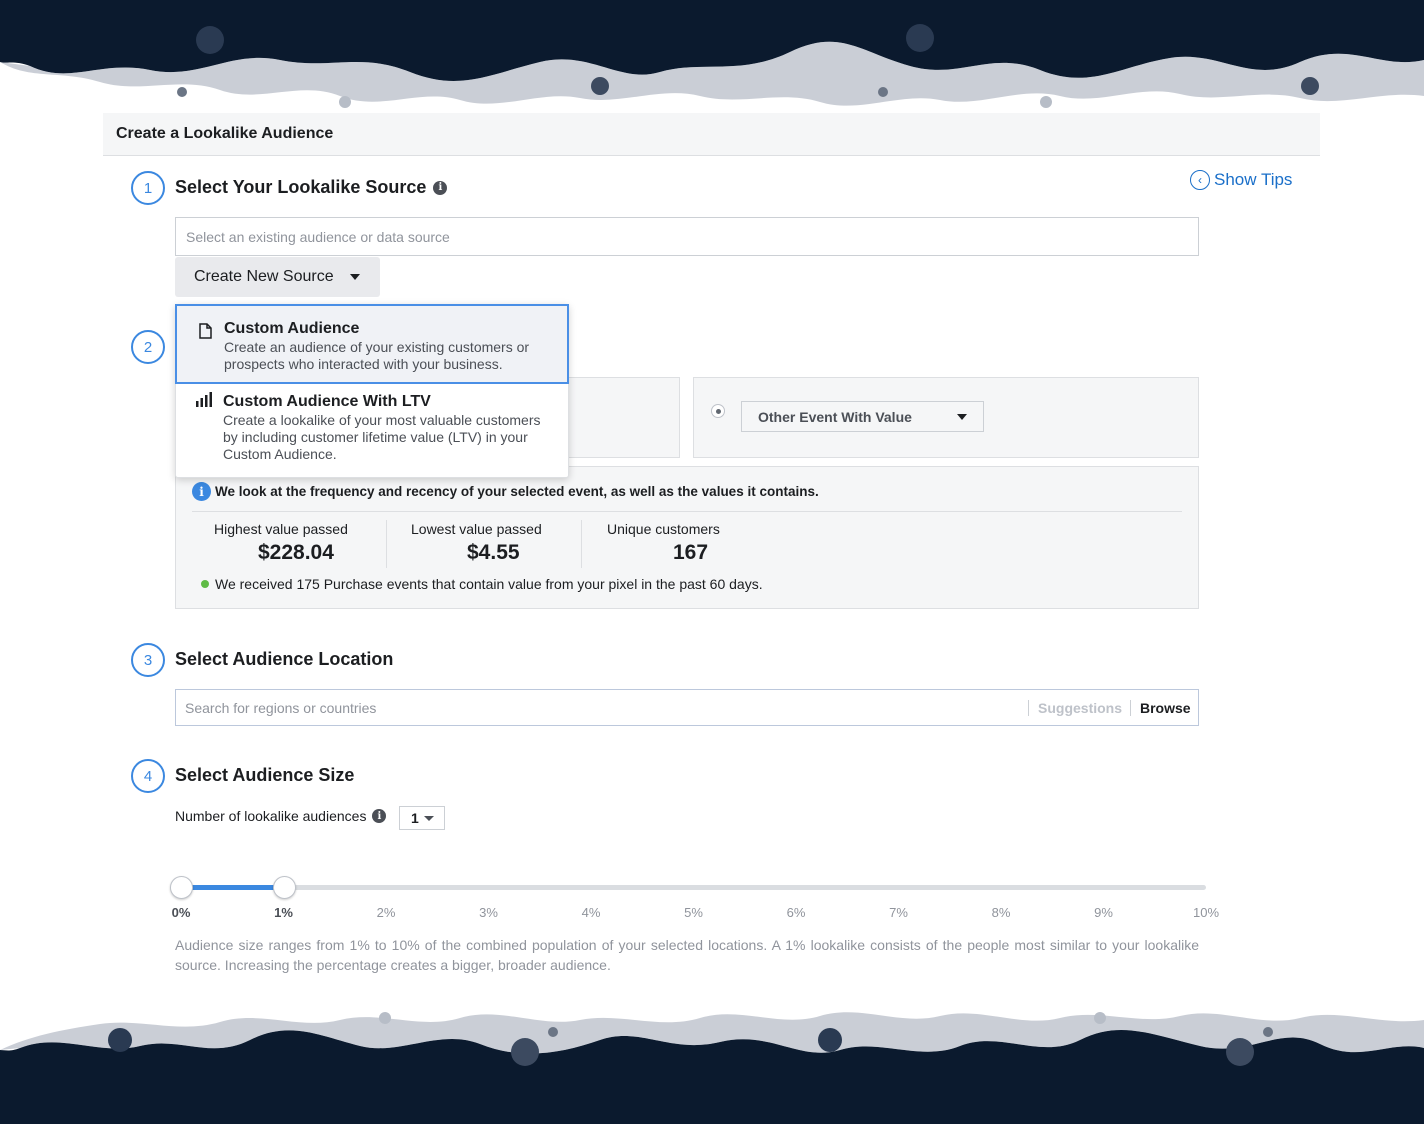 This screenshot has width=1424, height=1124. I want to click on number-of-audiences-text: Number of lookalike audiences, so click(271, 816).